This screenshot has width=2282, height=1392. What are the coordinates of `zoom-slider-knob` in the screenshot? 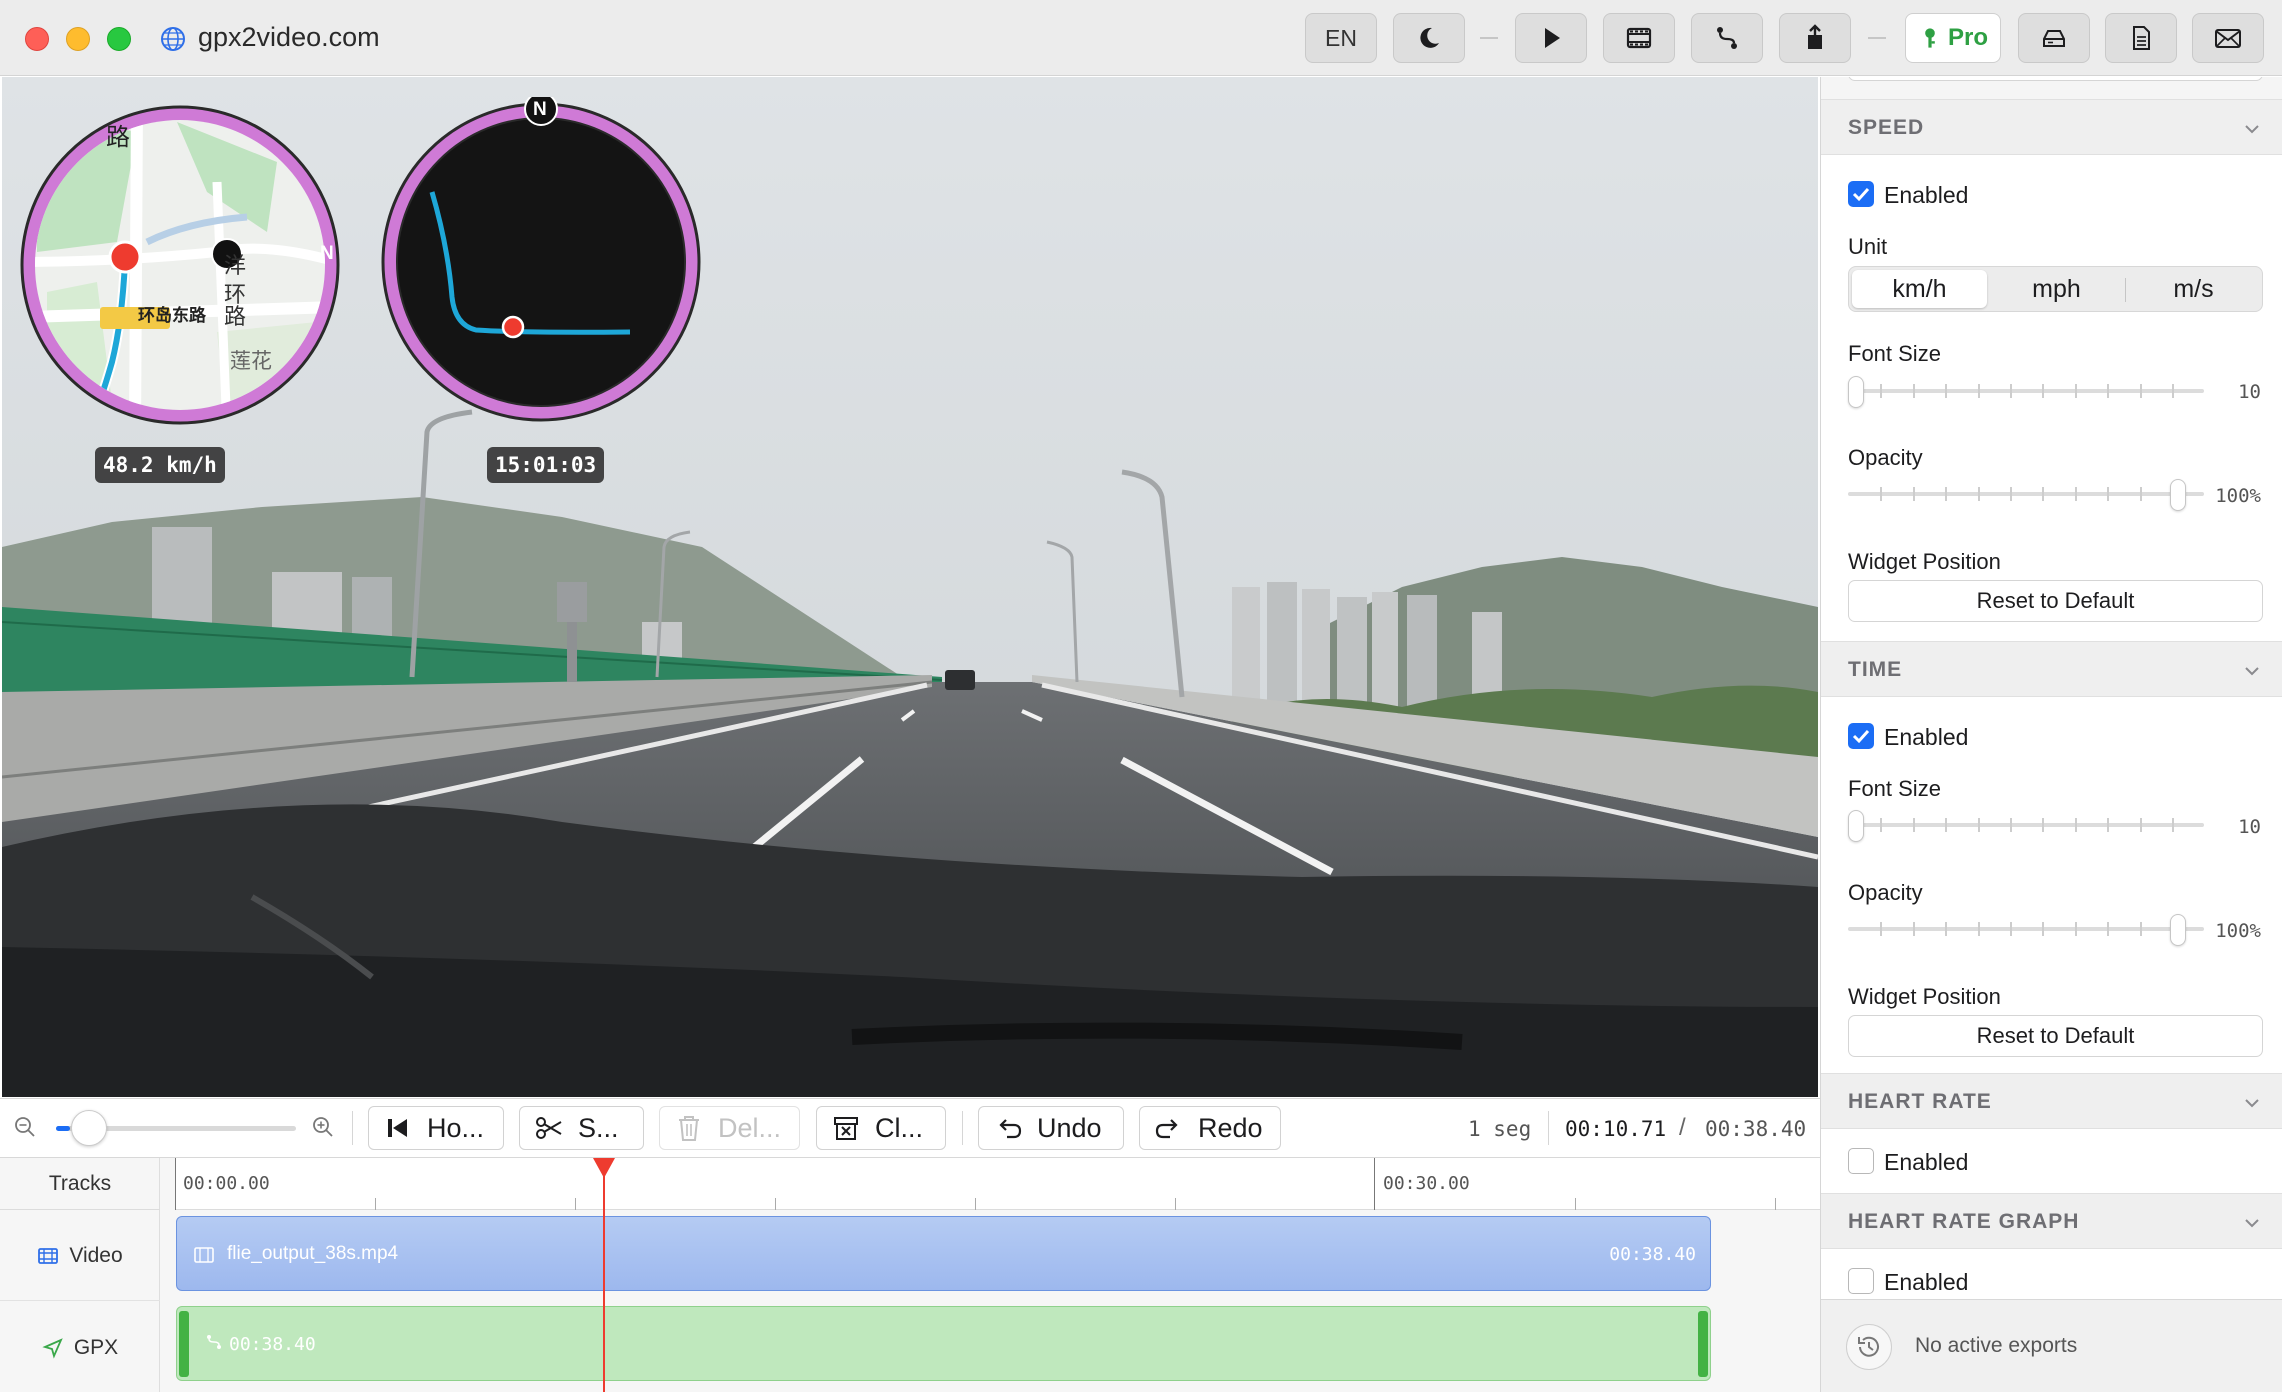 It's located at (89, 1128).